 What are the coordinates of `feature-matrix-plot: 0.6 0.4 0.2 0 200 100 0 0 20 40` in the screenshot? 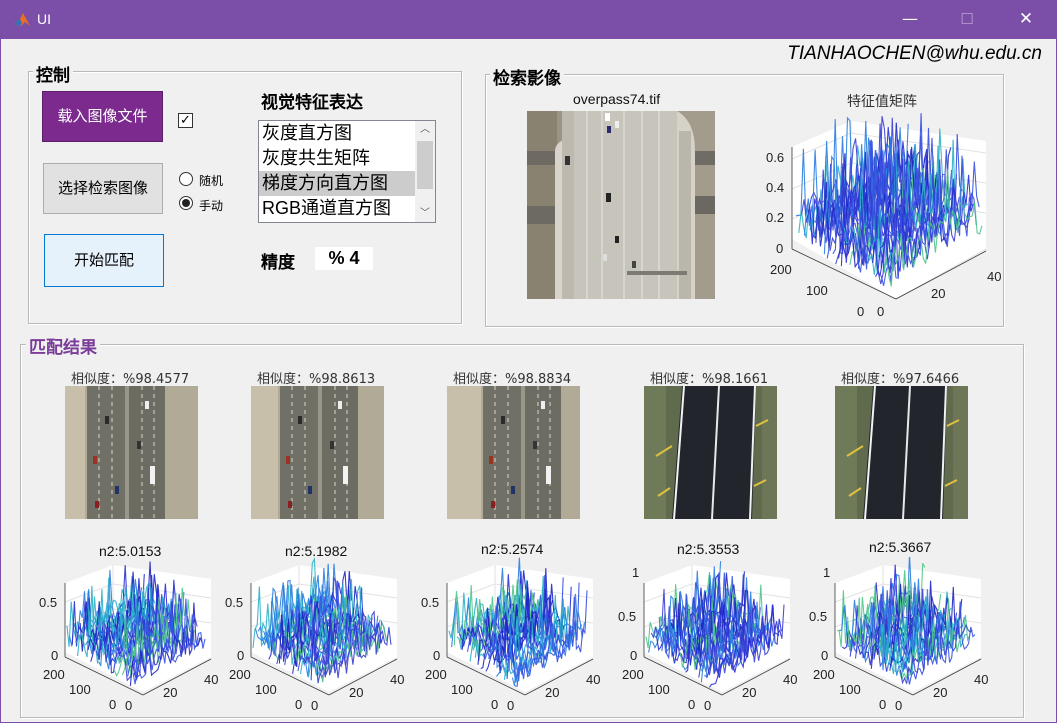 It's located at (883, 216).